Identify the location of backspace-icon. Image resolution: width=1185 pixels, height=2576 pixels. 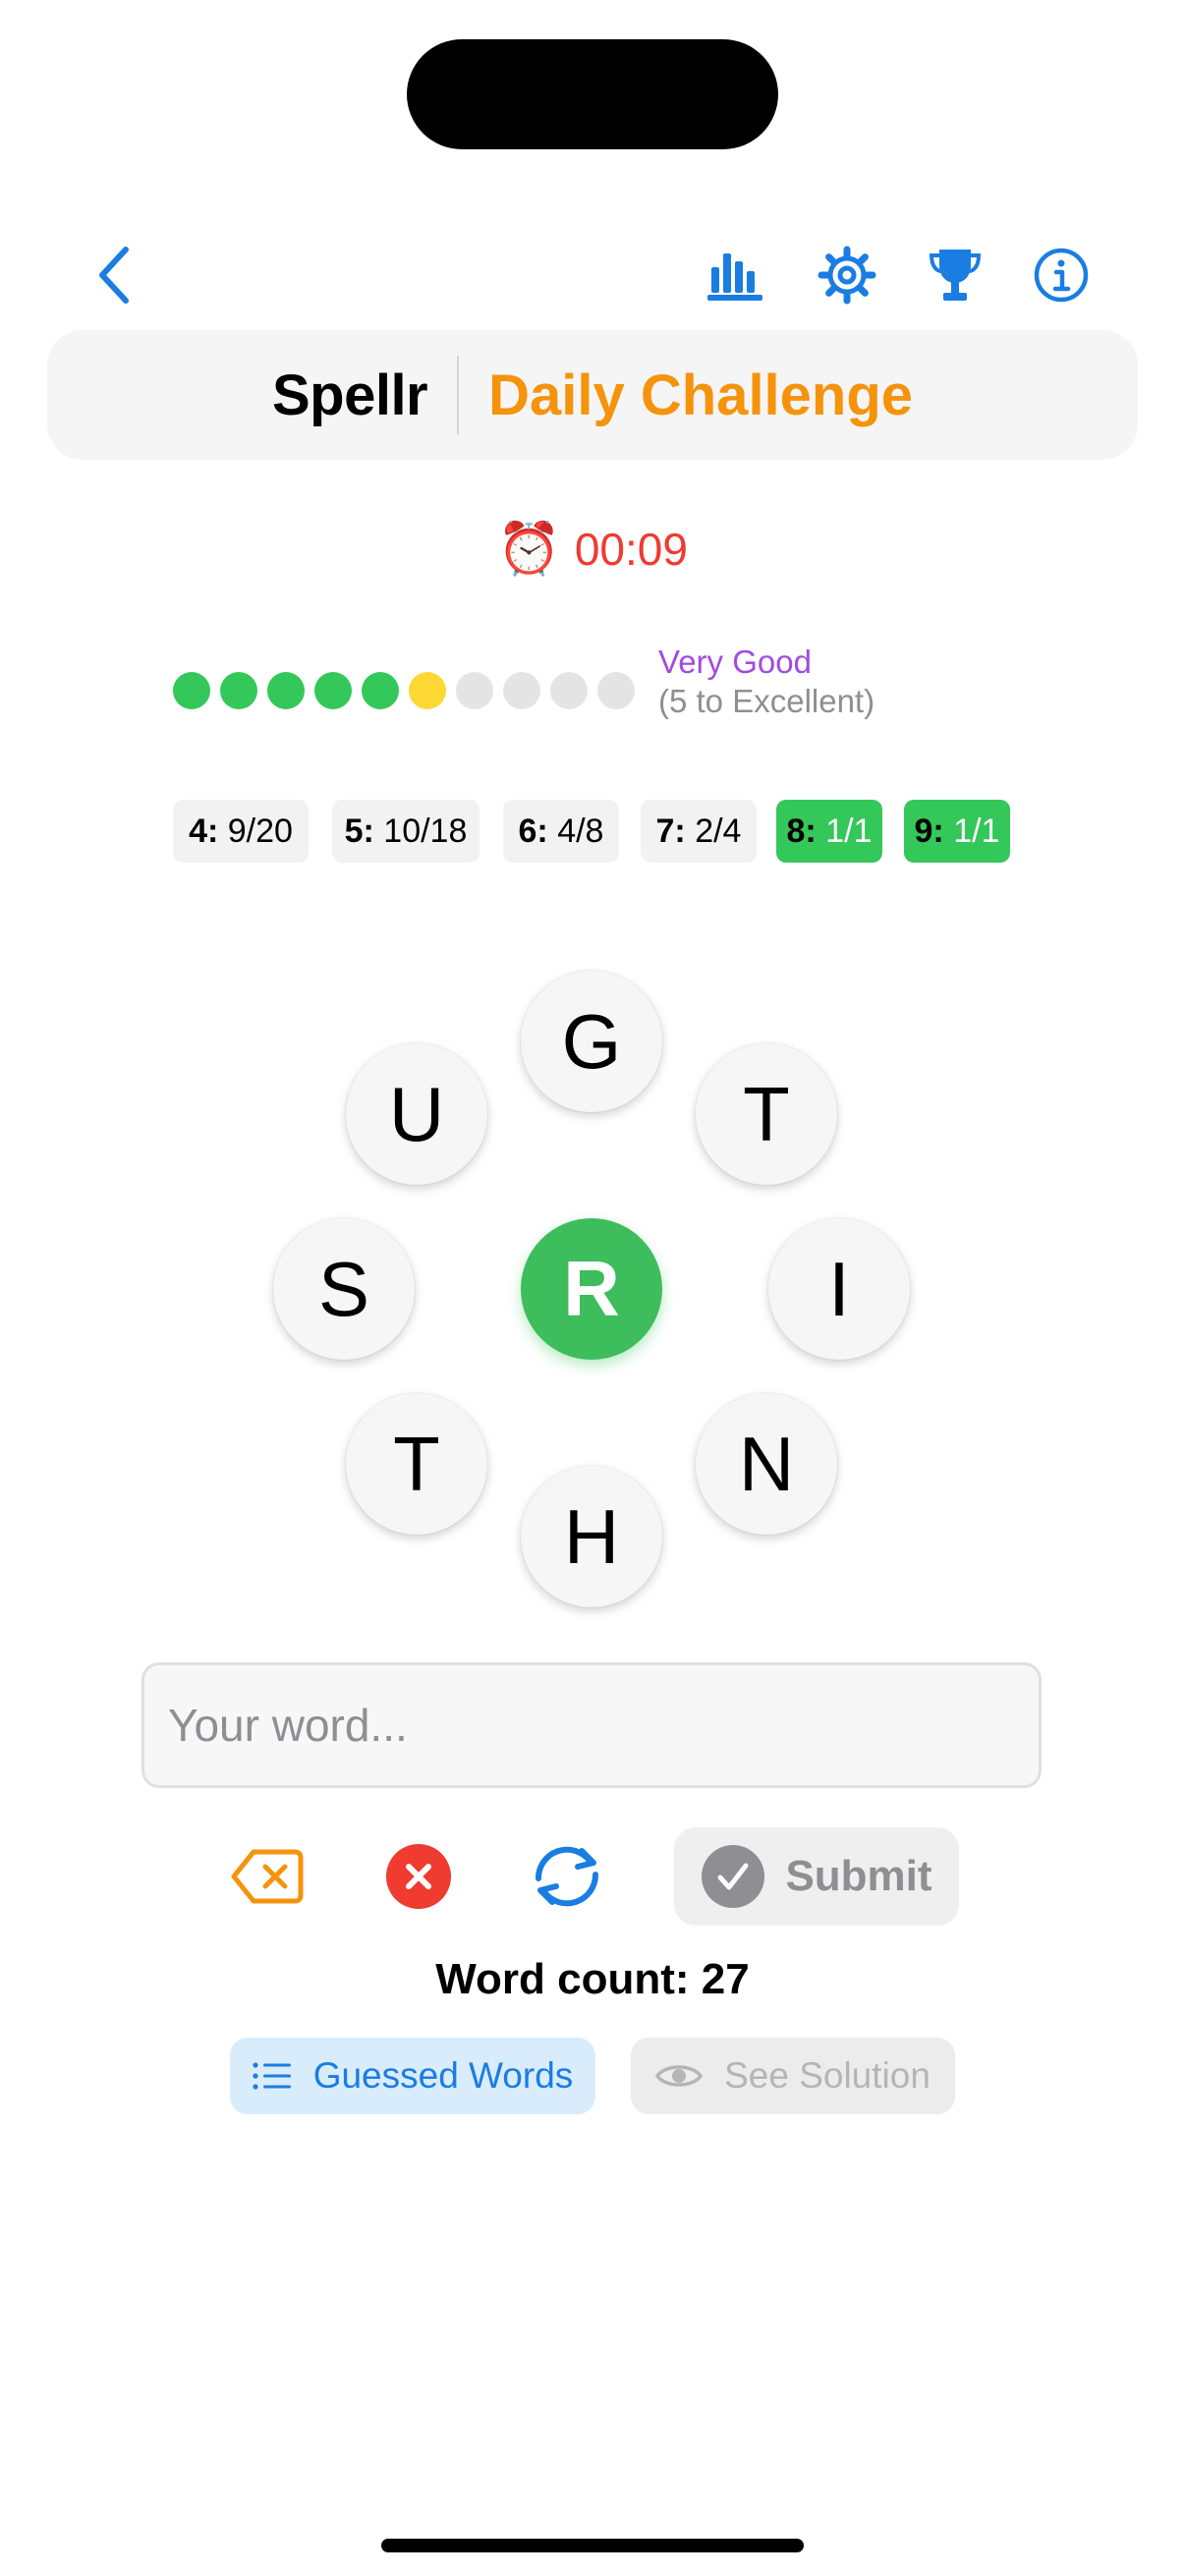
(267, 1876).